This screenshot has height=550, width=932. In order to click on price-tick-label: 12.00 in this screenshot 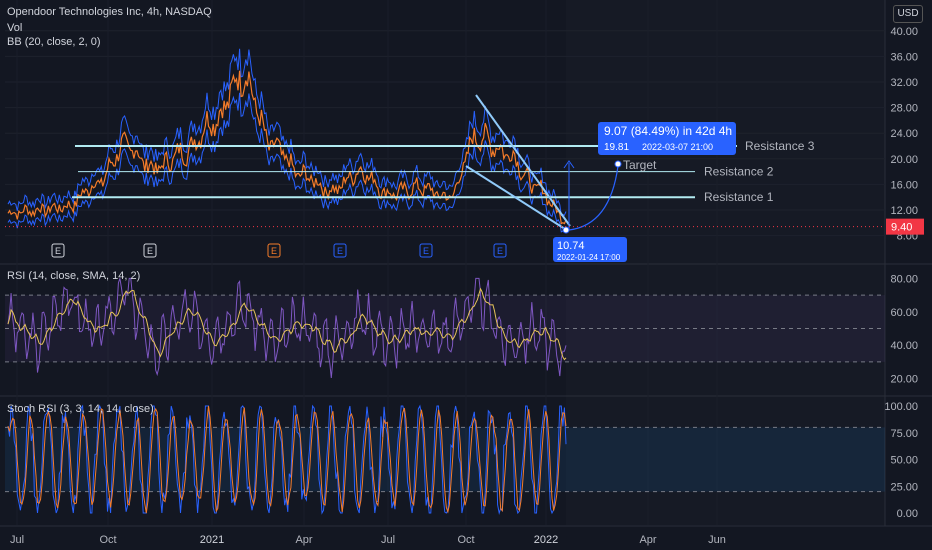, I will do `click(904, 211)`.